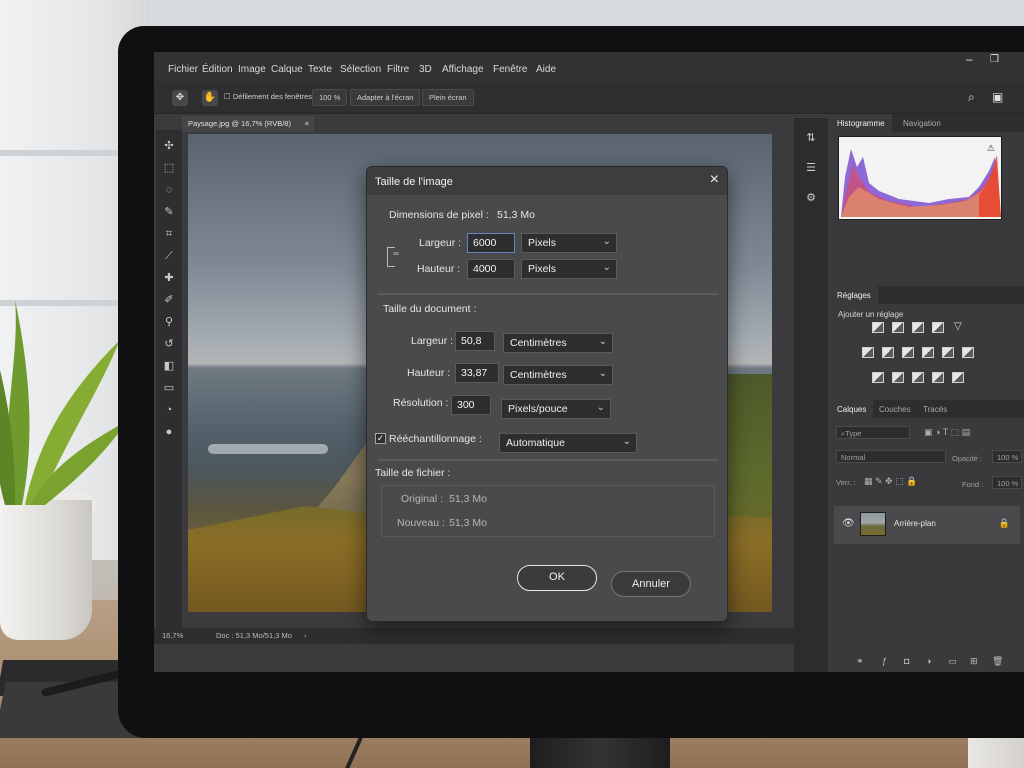  Describe the element at coordinates (606, 241) in the screenshot. I see `chevron-down-icon: ⌄` at that location.